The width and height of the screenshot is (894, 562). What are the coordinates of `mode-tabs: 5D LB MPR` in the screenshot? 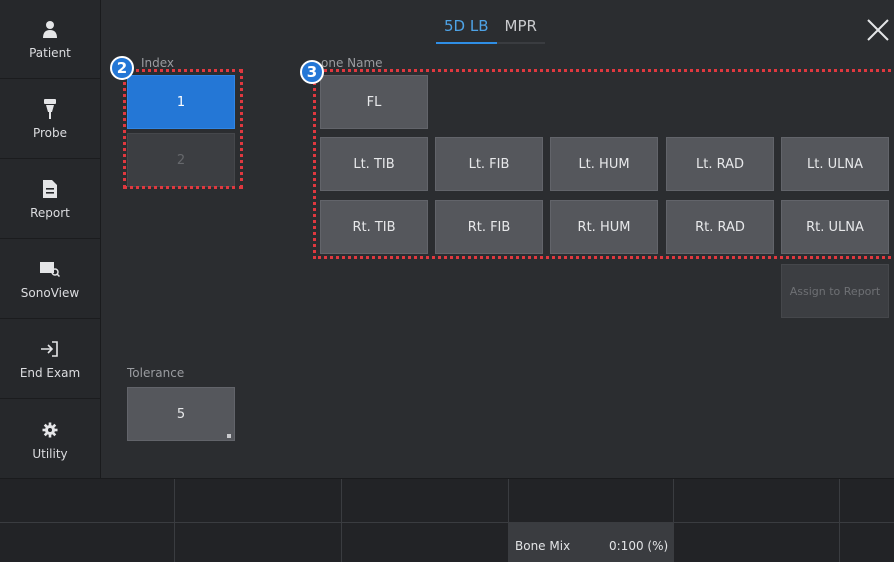 It's located at (490, 30).